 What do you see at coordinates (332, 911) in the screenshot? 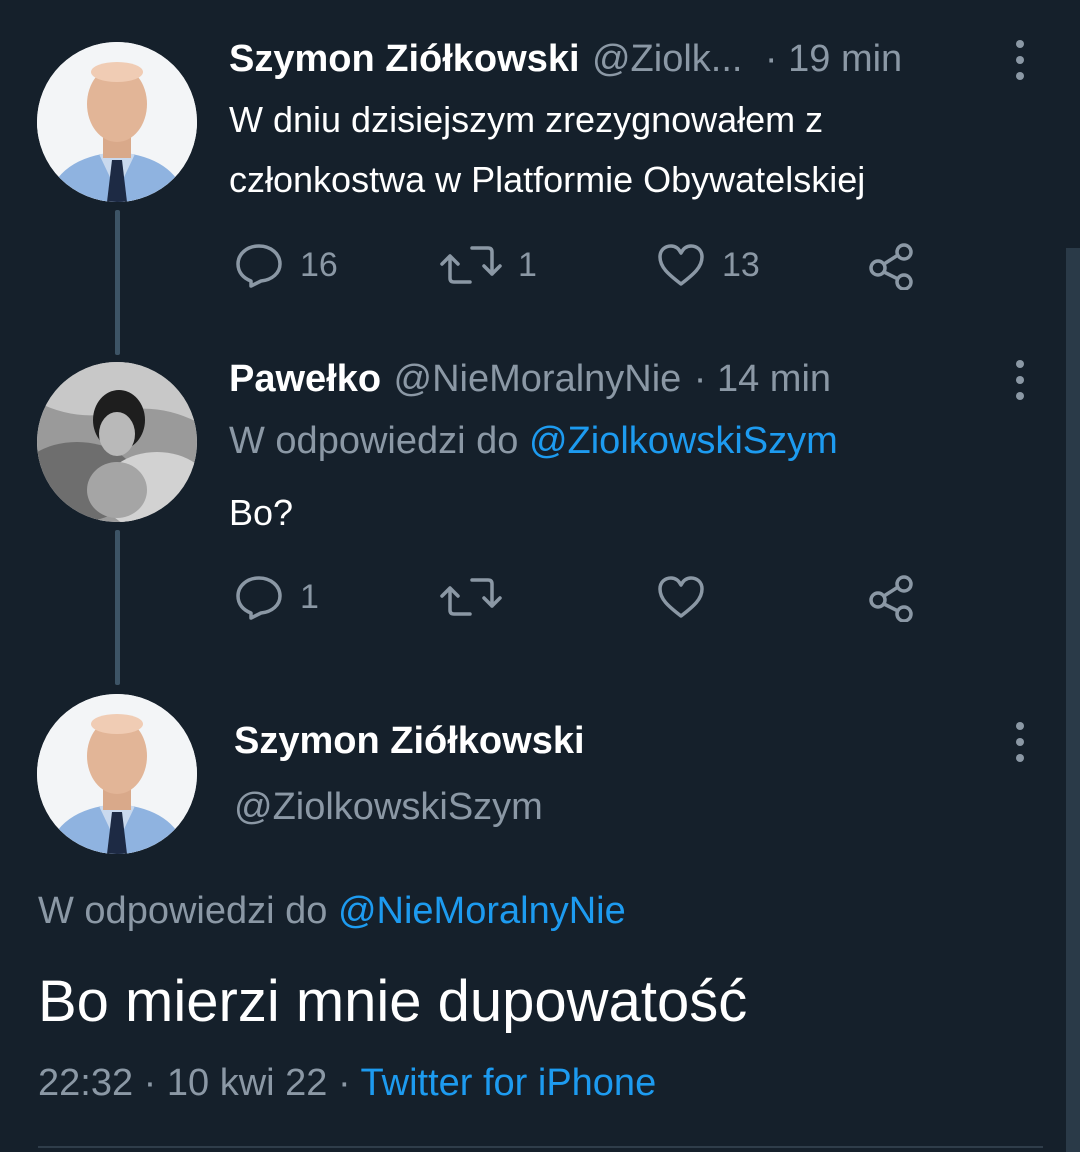
I see `reply-context: W odpowiedzi do @NieMoralnyNie` at bounding box center [332, 911].